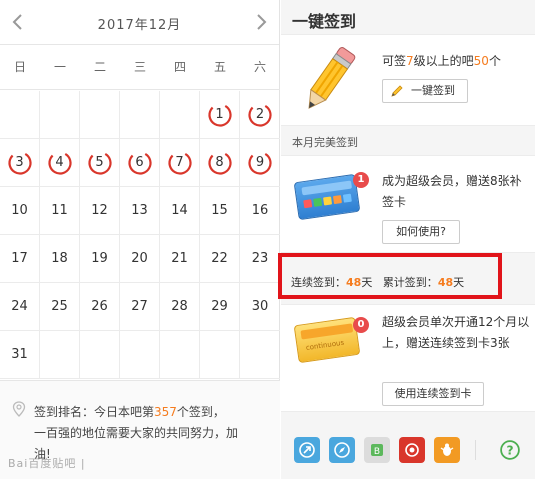 This screenshot has width=535, height=479. Describe the element at coordinates (447, 449) in the screenshot. I see `bug-icon` at that location.